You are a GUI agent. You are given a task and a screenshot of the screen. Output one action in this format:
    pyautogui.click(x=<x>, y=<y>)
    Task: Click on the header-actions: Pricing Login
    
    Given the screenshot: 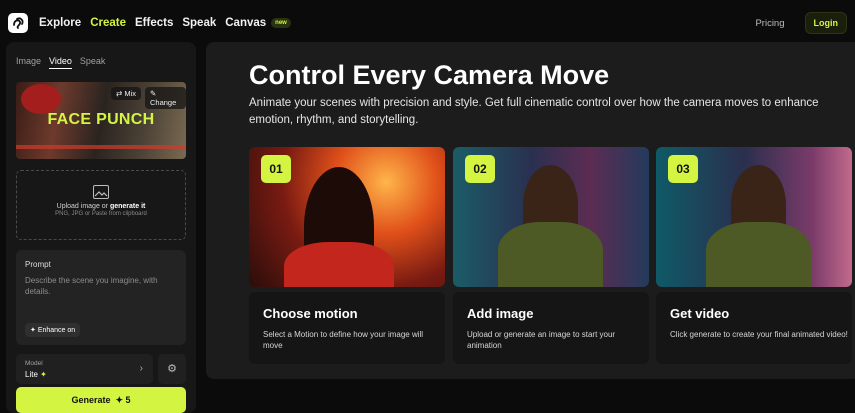 What is the action you would take?
    pyautogui.click(x=801, y=23)
    